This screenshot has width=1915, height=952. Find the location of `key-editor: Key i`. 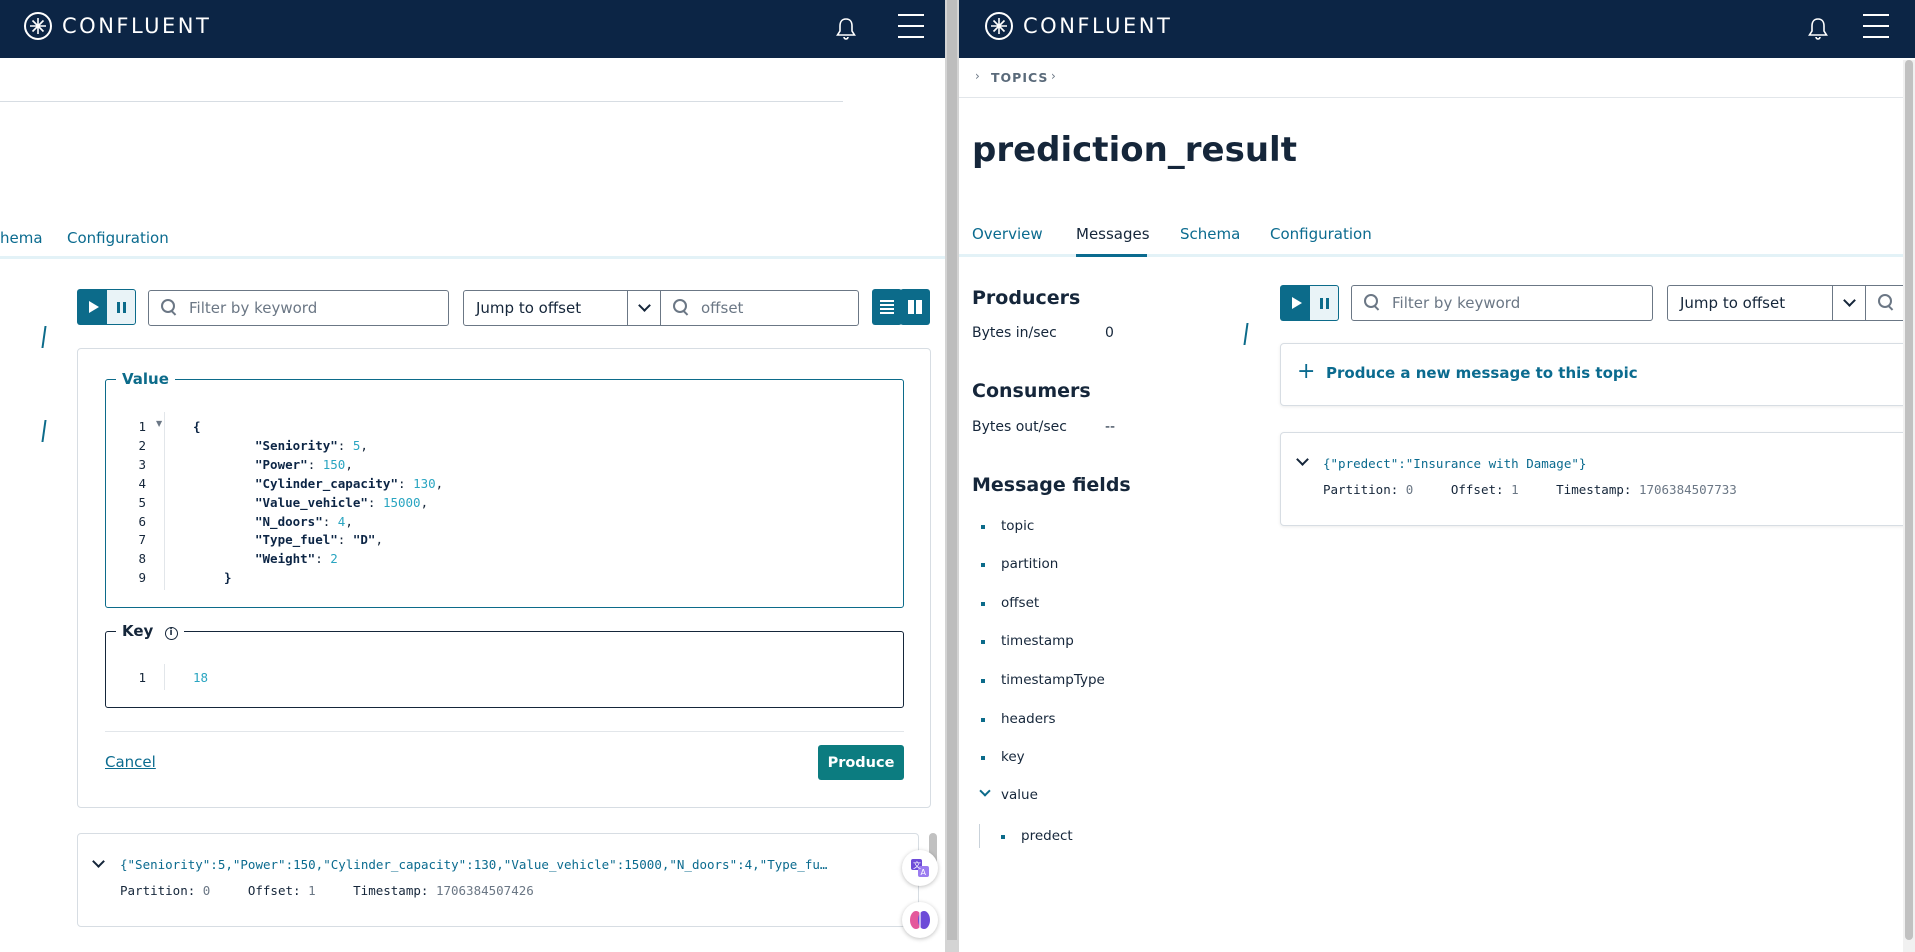

key-editor: Key i is located at coordinates (504, 665).